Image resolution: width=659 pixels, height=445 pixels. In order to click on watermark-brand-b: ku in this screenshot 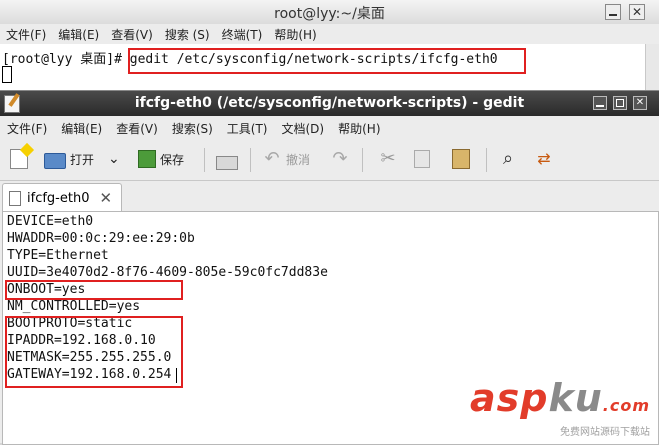, I will do `click(575, 398)`.